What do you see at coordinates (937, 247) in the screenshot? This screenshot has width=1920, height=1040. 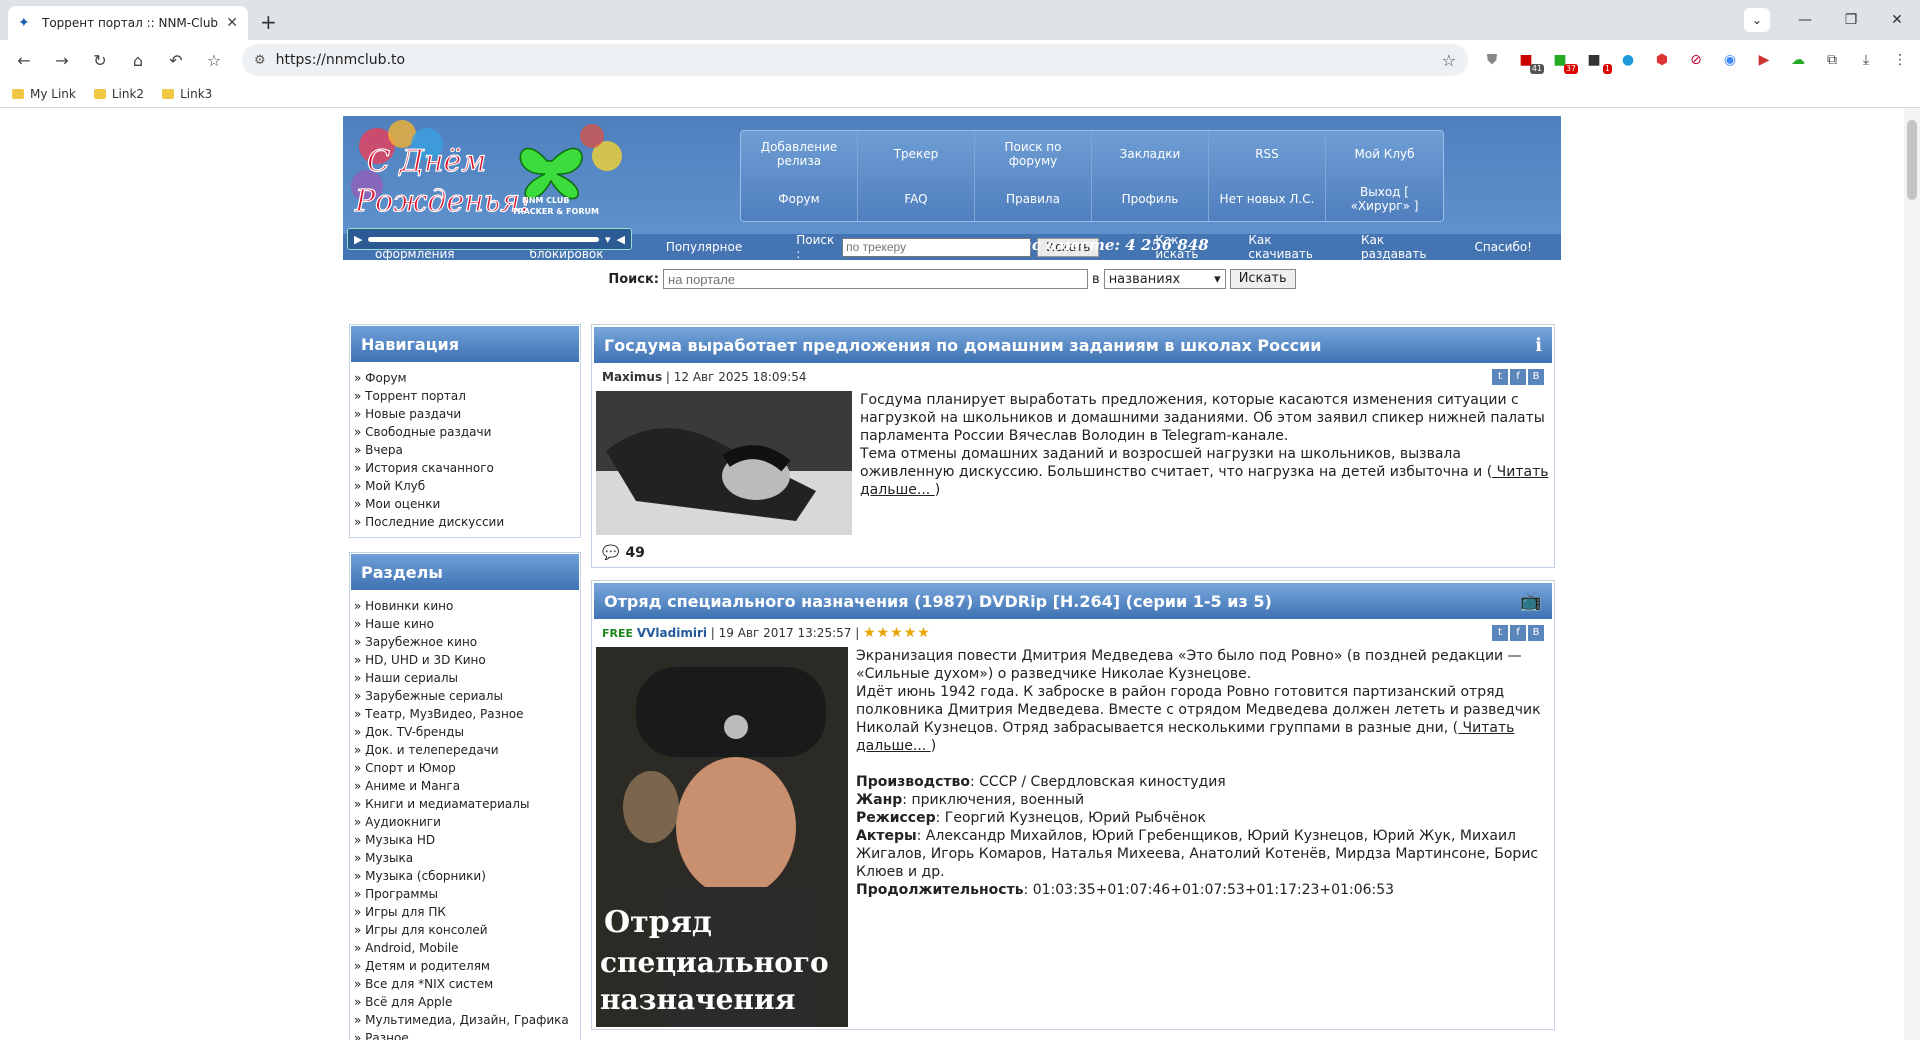 I see `tracker-search-input` at bounding box center [937, 247].